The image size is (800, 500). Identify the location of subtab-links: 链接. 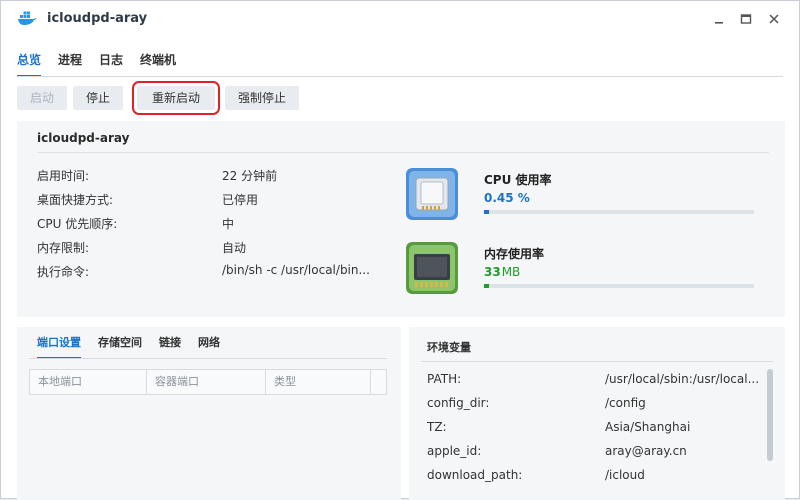
(170, 347).